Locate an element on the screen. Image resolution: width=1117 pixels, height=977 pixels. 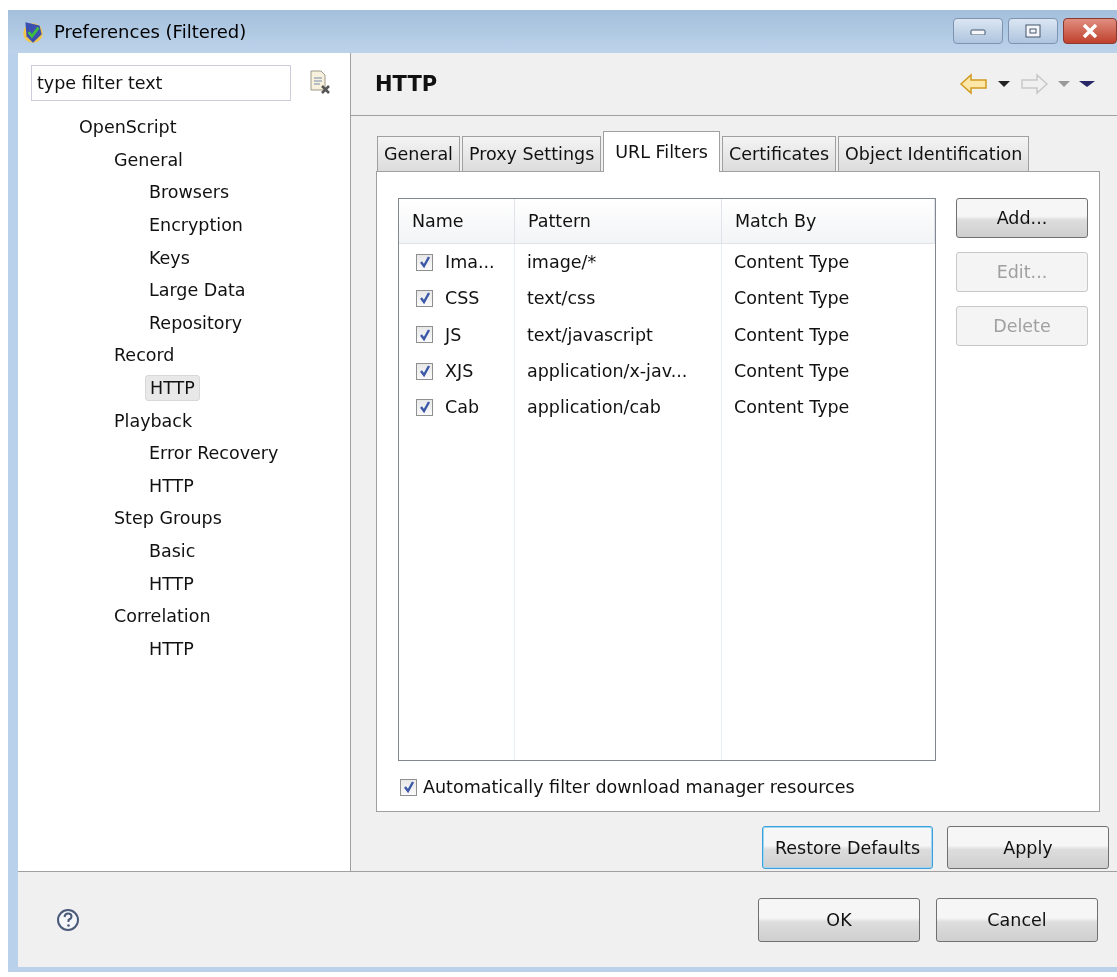
tab: URL Filters is located at coordinates (661, 151).